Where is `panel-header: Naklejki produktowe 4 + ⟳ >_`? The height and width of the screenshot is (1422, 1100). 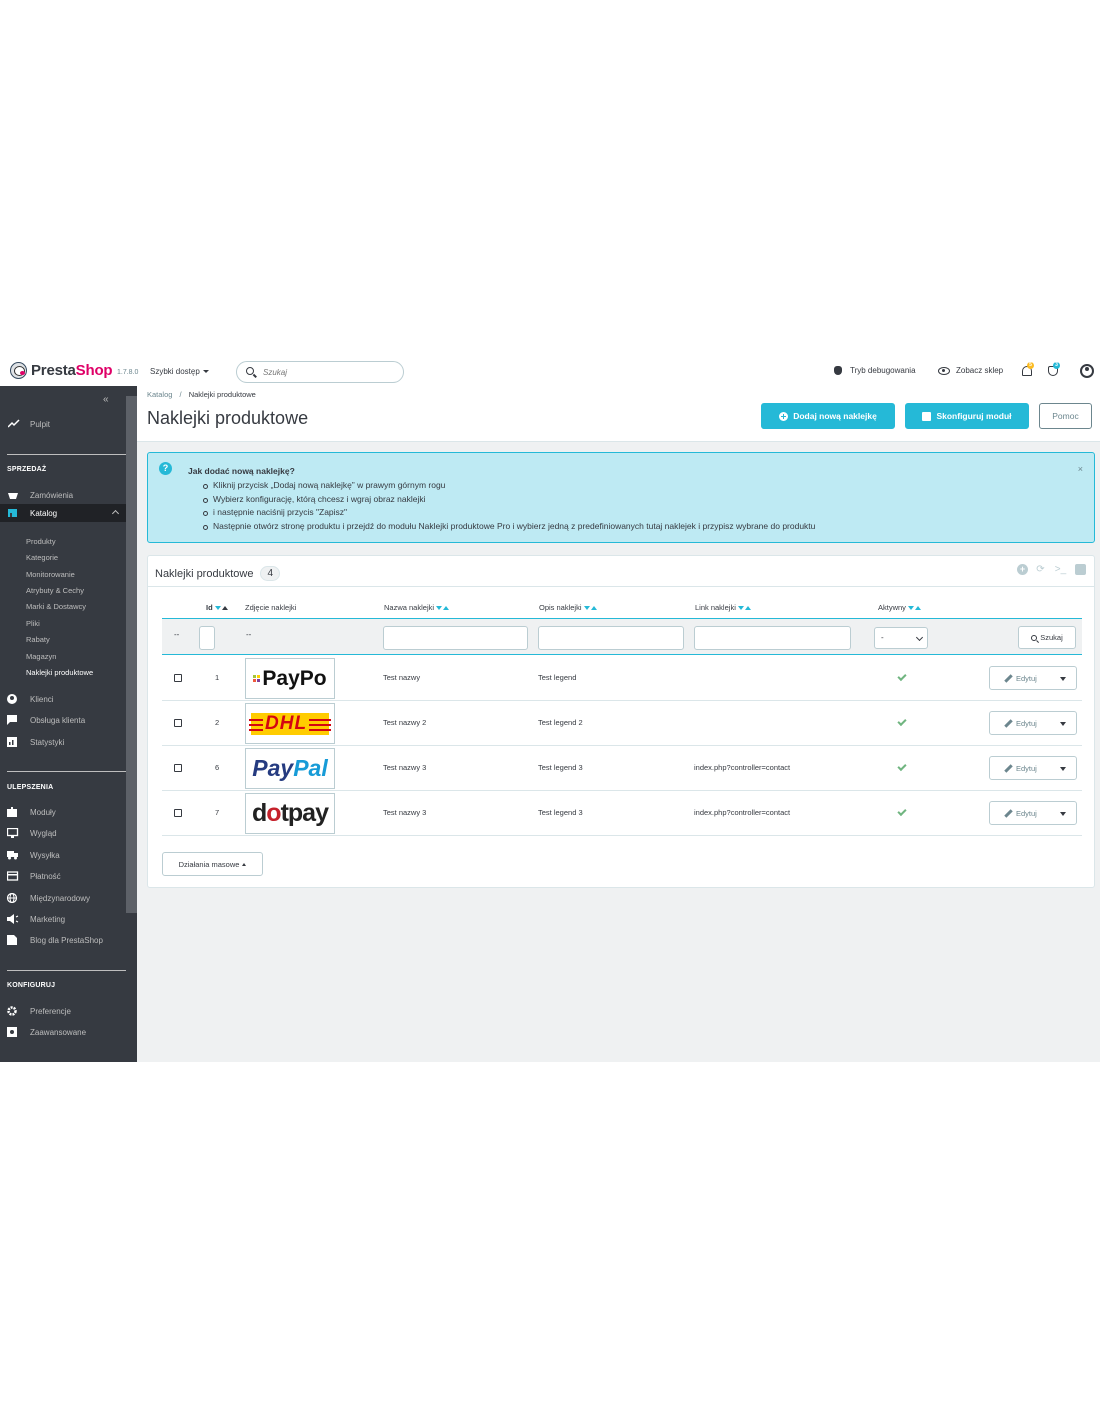 panel-header: Naklejki produktowe 4 + ⟳ >_ is located at coordinates (621, 571).